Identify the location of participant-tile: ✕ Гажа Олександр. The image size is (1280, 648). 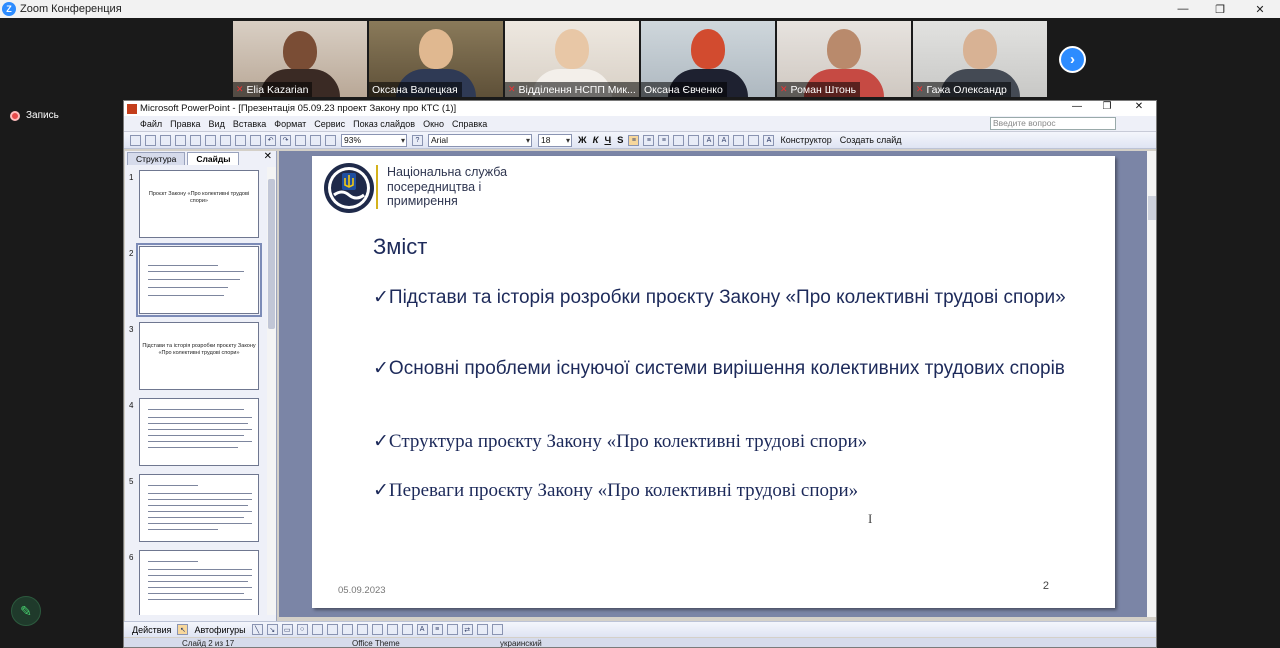
(980, 59).